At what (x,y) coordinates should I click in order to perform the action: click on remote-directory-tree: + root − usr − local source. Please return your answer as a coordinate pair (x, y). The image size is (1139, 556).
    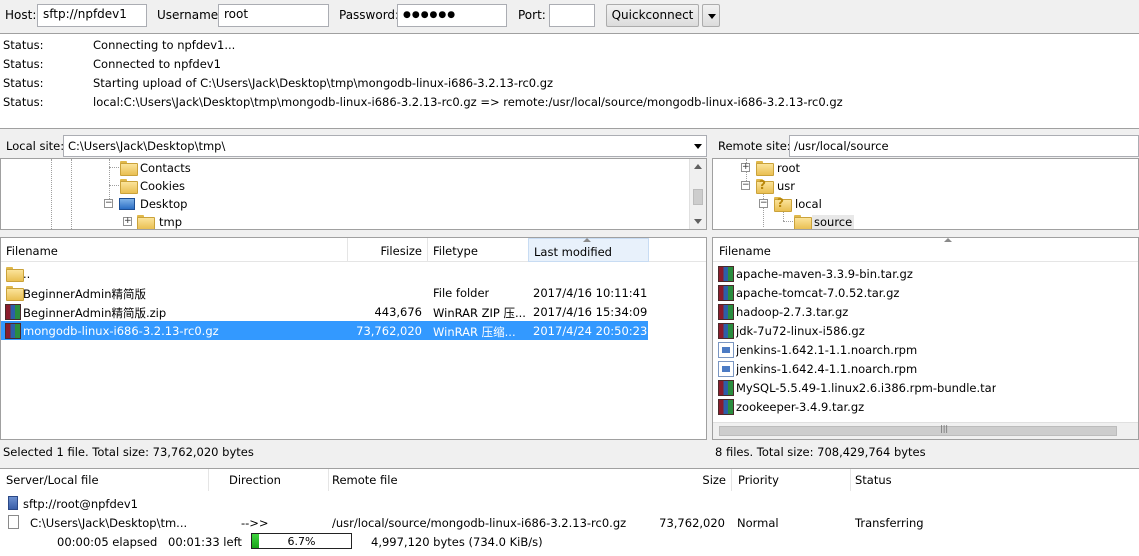
    Looking at the image, I should click on (925, 194).